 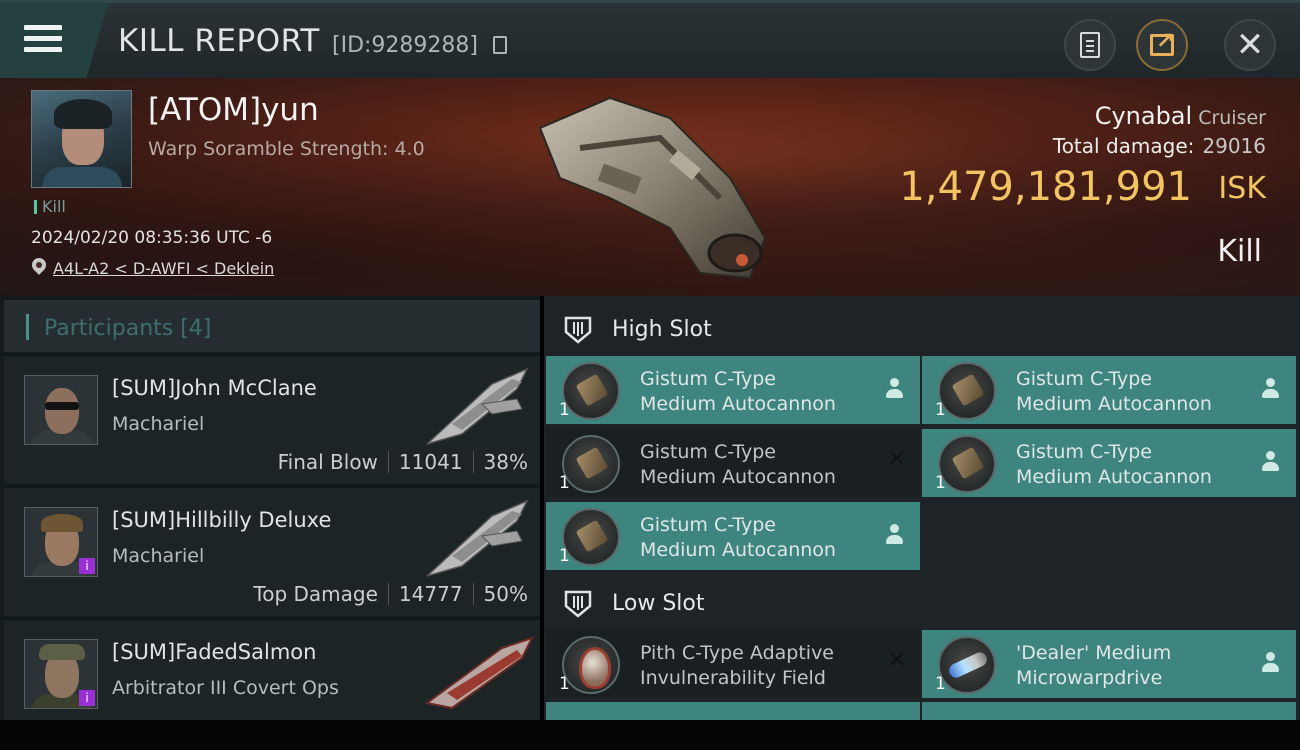 What do you see at coordinates (214, 652) in the screenshot?
I see `participant-name: [SUM]FadedSalmon` at bounding box center [214, 652].